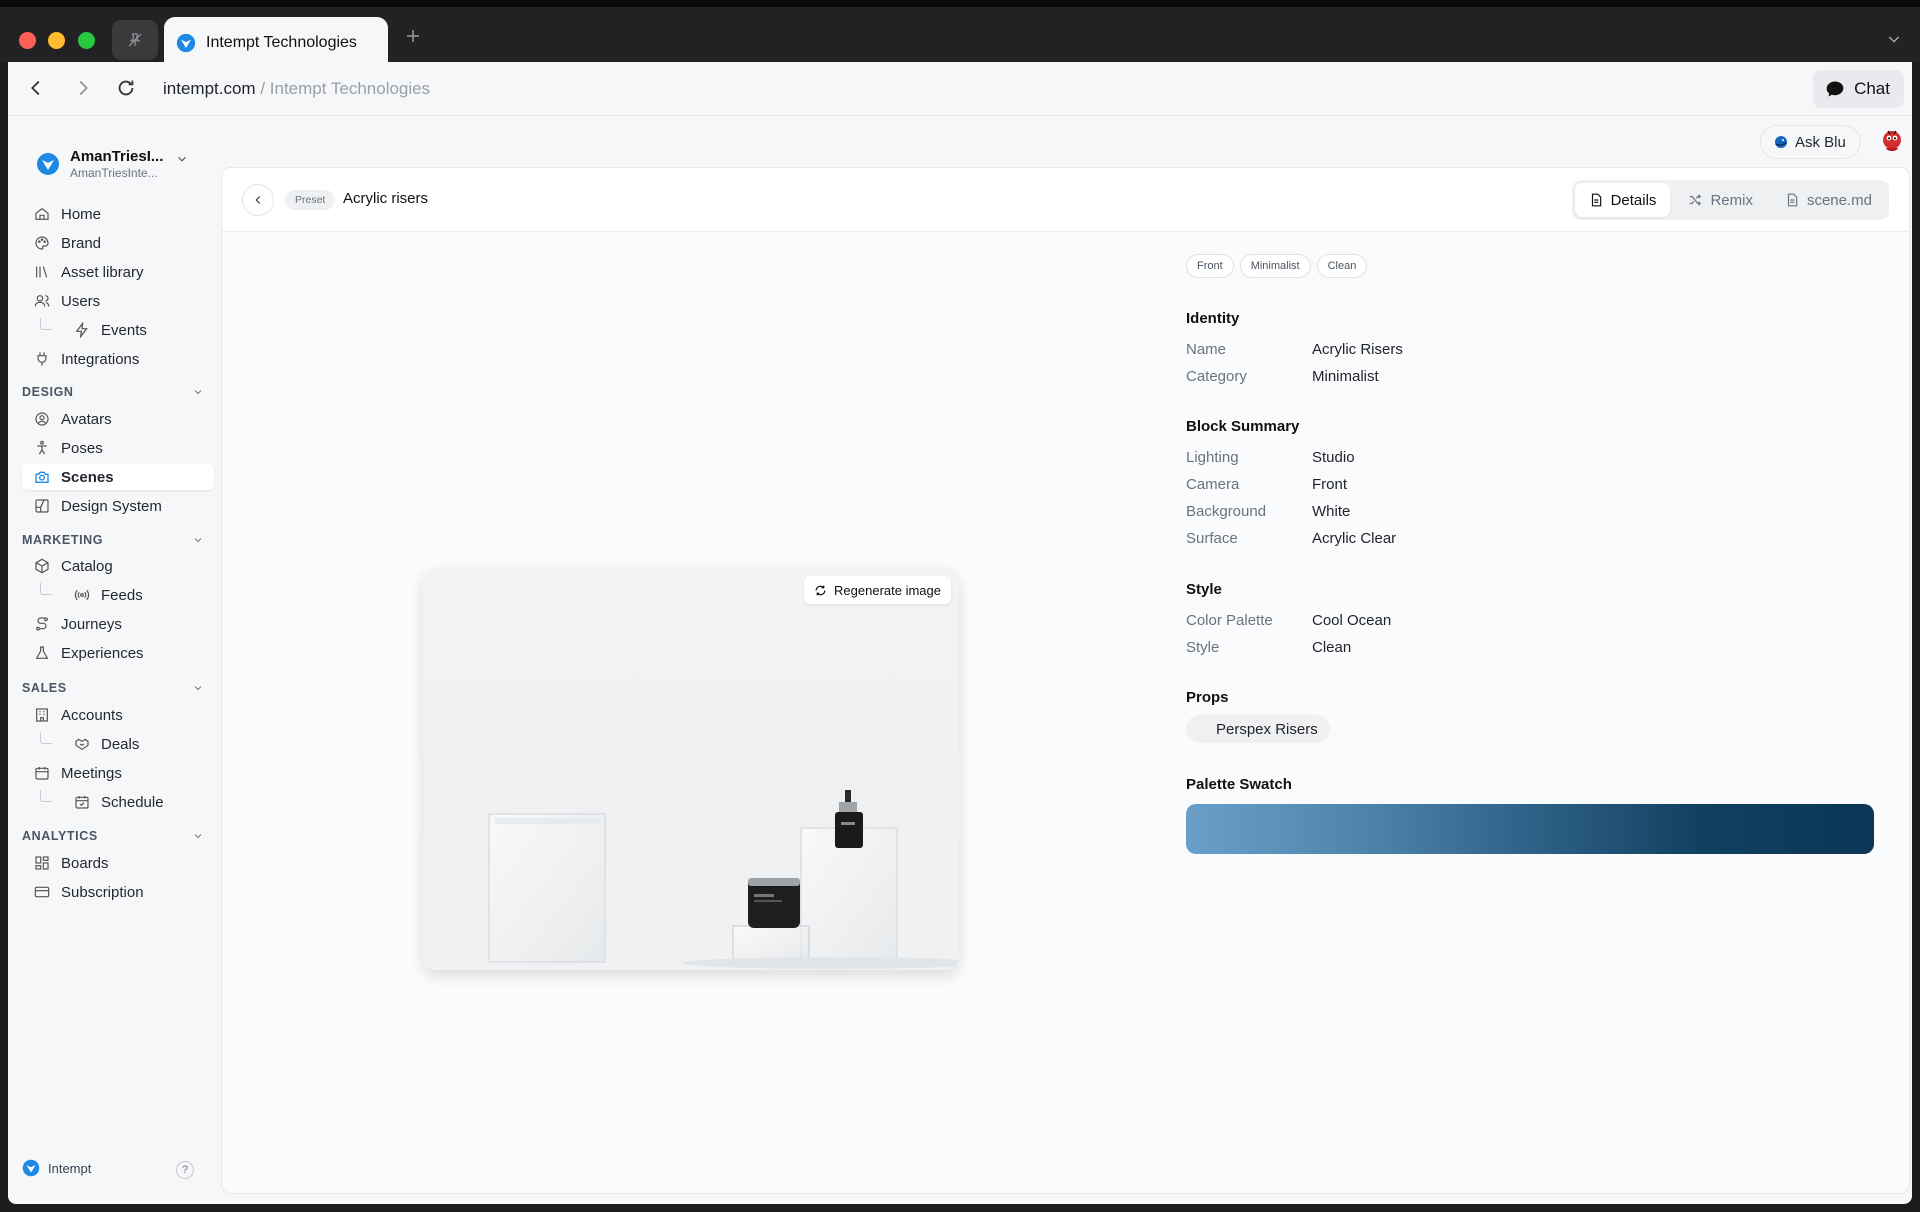 This screenshot has width=1920, height=1212. Describe the element at coordinates (960, 34) in the screenshot. I see `browser-titlebar: Intempt Technologies` at that location.